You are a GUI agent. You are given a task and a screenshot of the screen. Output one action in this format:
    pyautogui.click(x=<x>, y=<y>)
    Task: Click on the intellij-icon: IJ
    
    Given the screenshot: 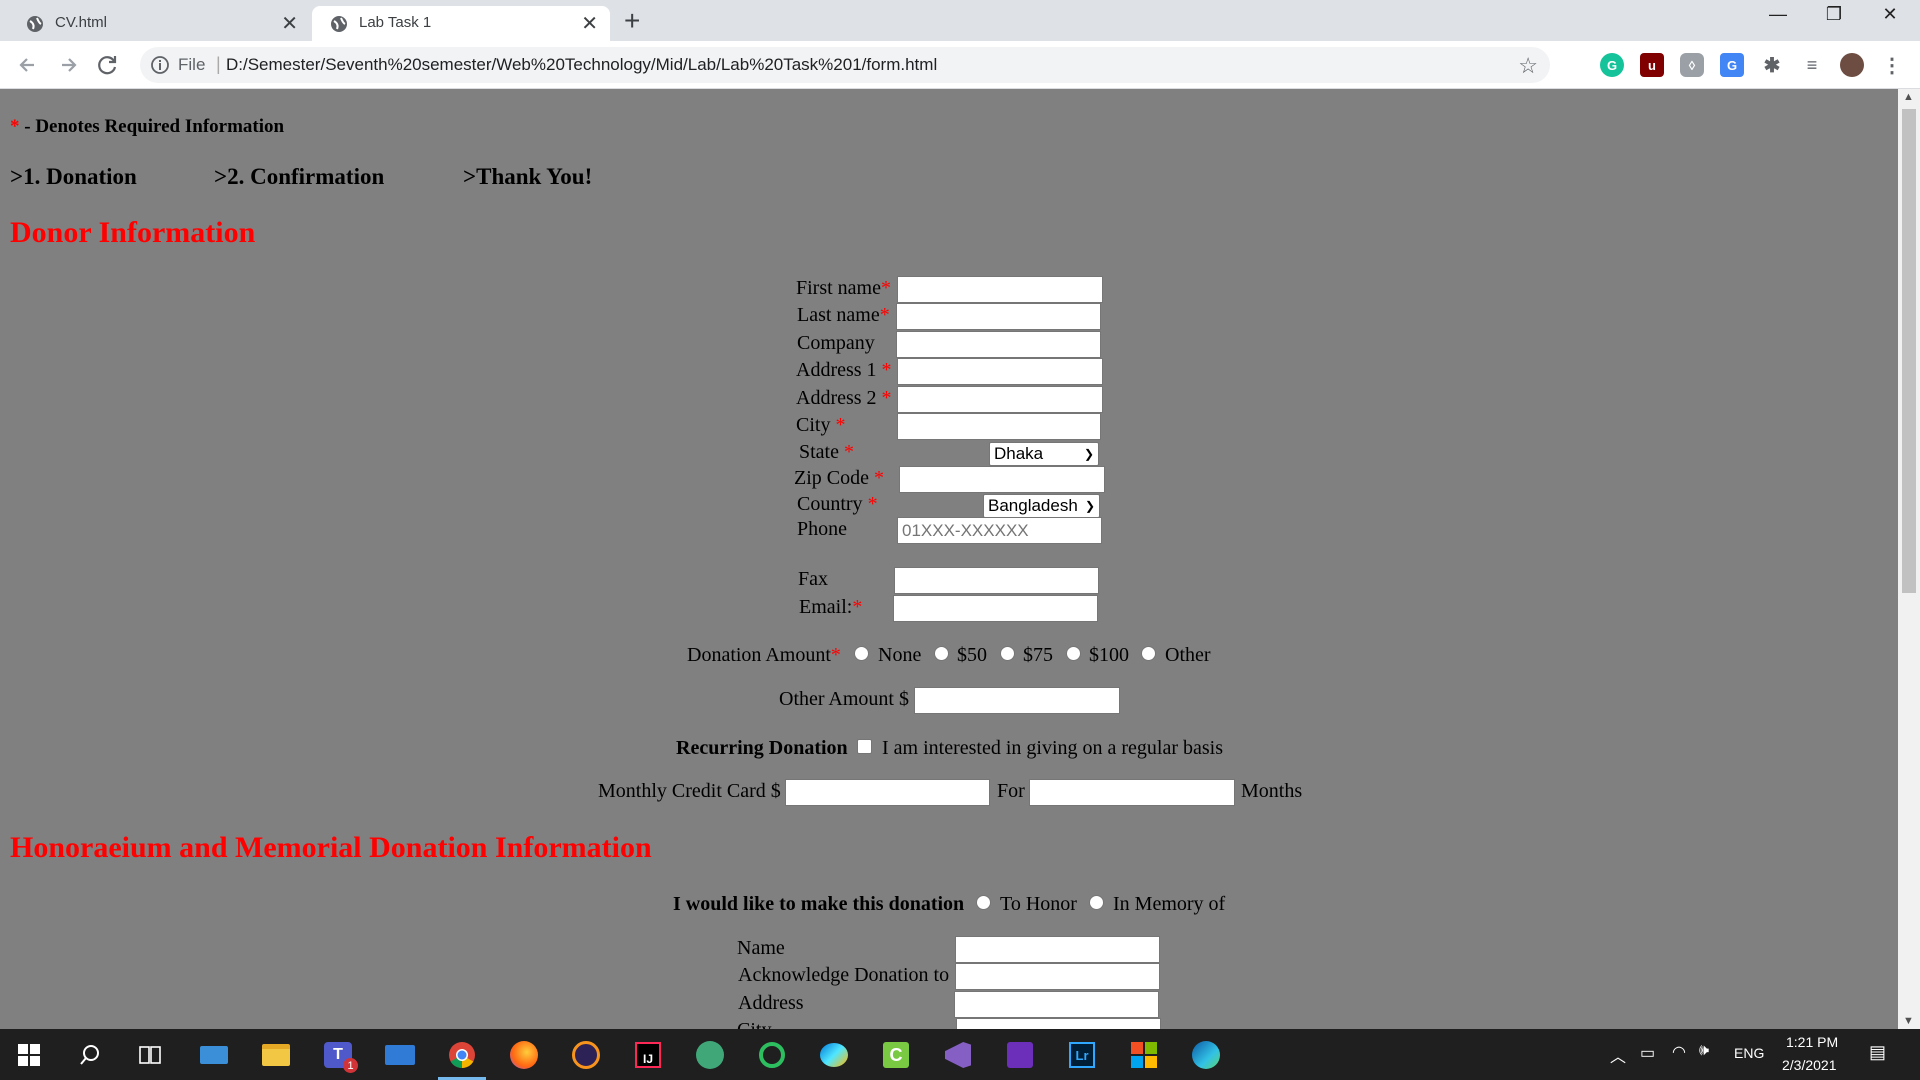 What is the action you would take?
    pyautogui.click(x=648, y=1055)
    